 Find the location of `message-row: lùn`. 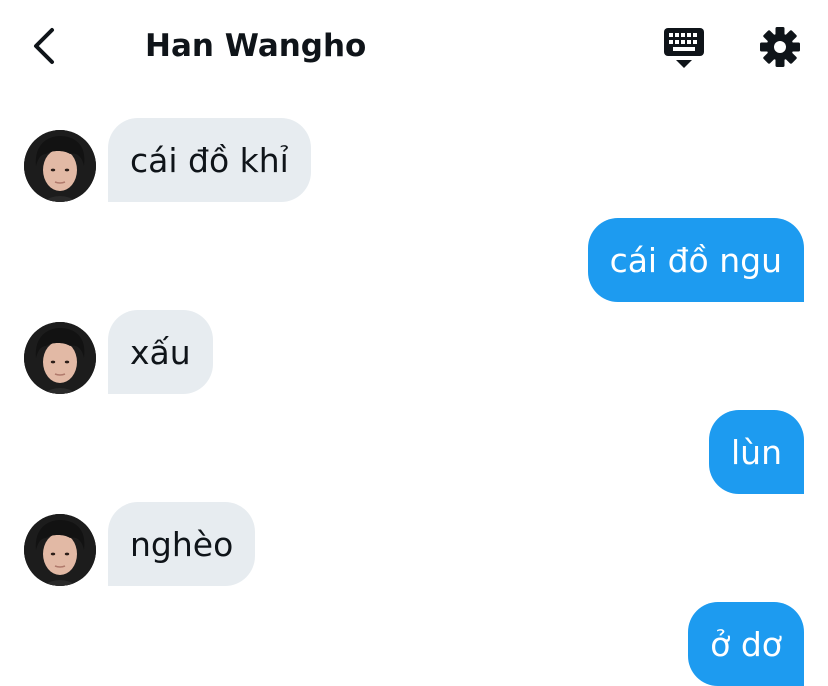

message-row: lùn is located at coordinates (414, 452).